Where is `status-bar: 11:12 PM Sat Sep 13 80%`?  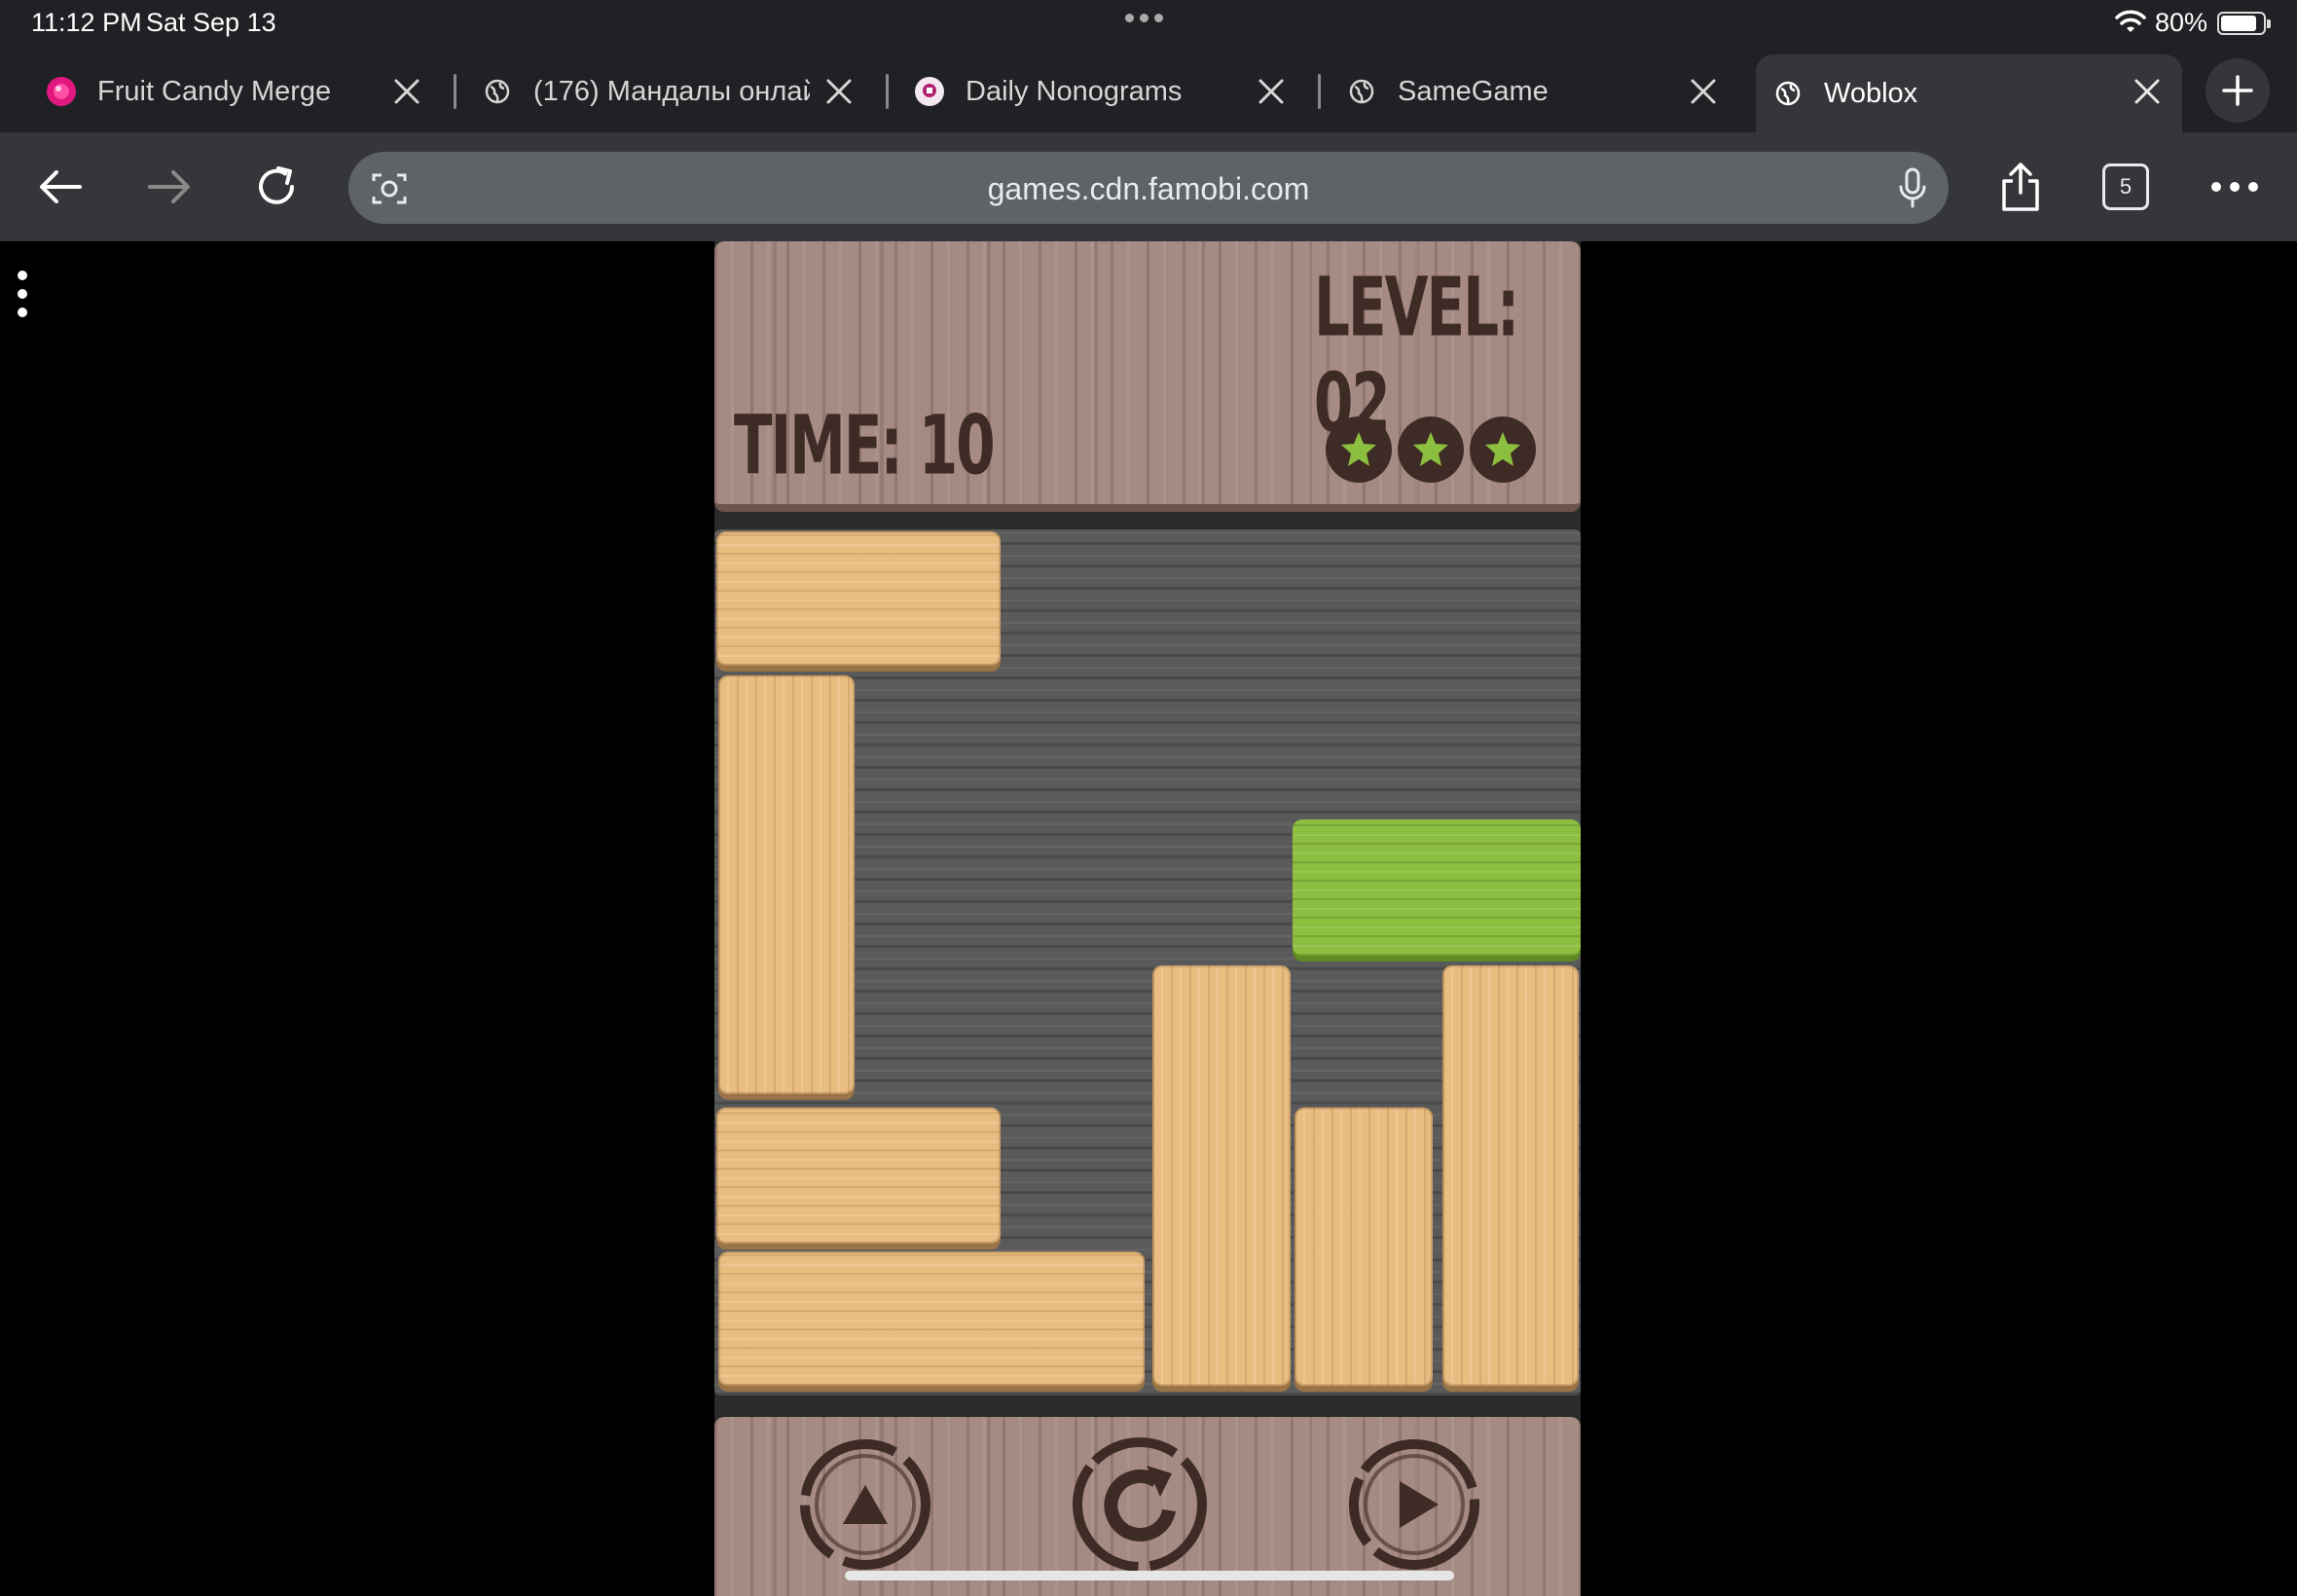 status-bar: 11:12 PM Sat Sep 13 80% is located at coordinates (1148, 23).